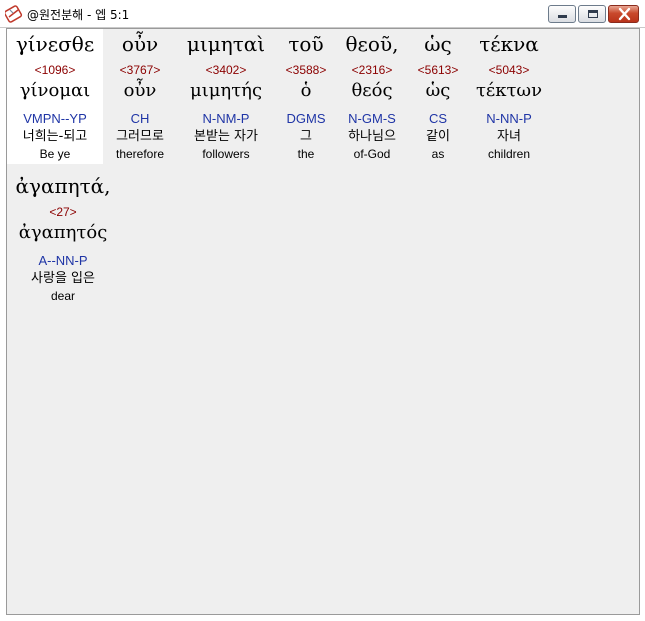 The height and width of the screenshot is (621, 645). What do you see at coordinates (509, 90) in the screenshot?
I see `lemma: τέκτων` at bounding box center [509, 90].